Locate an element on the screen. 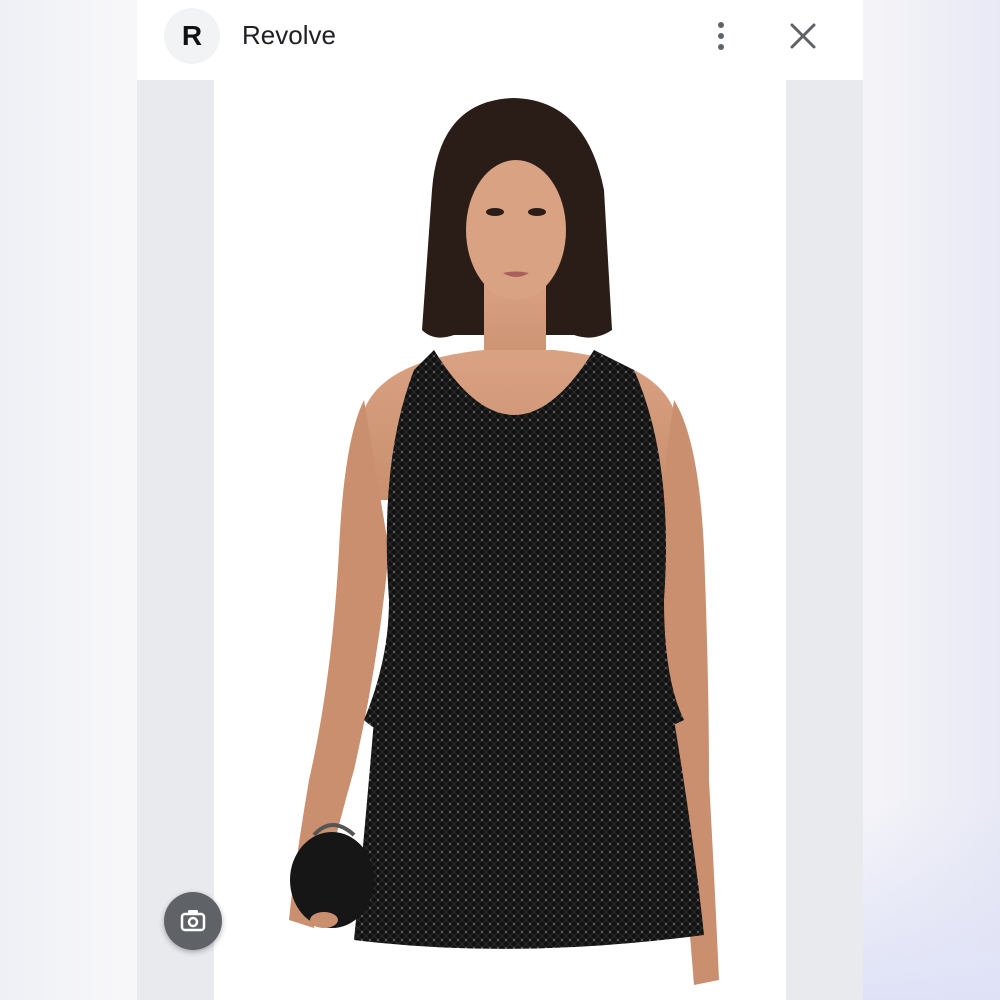 The image size is (1000, 1000). close-icon is located at coordinates (803, 36).